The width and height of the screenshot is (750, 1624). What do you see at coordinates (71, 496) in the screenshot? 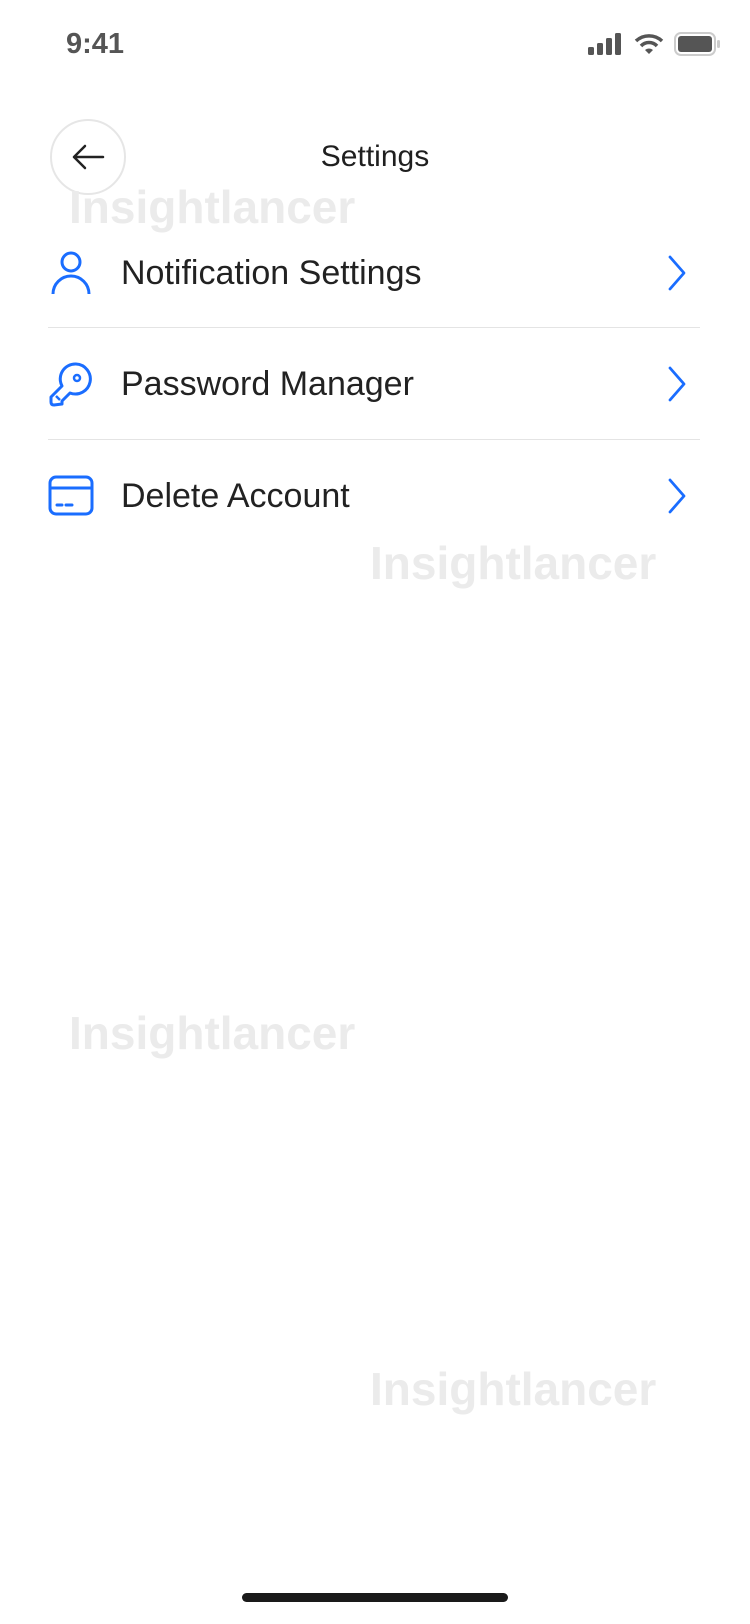
I see `card-icon` at bounding box center [71, 496].